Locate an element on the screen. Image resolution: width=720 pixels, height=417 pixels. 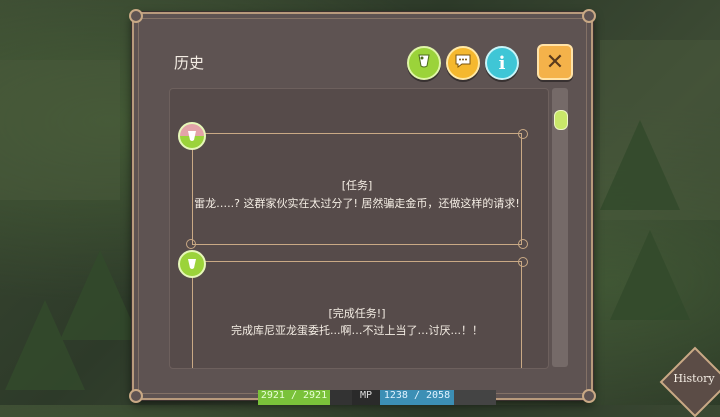
mp-value: 1238 / 2058 is located at coordinates (417, 397).